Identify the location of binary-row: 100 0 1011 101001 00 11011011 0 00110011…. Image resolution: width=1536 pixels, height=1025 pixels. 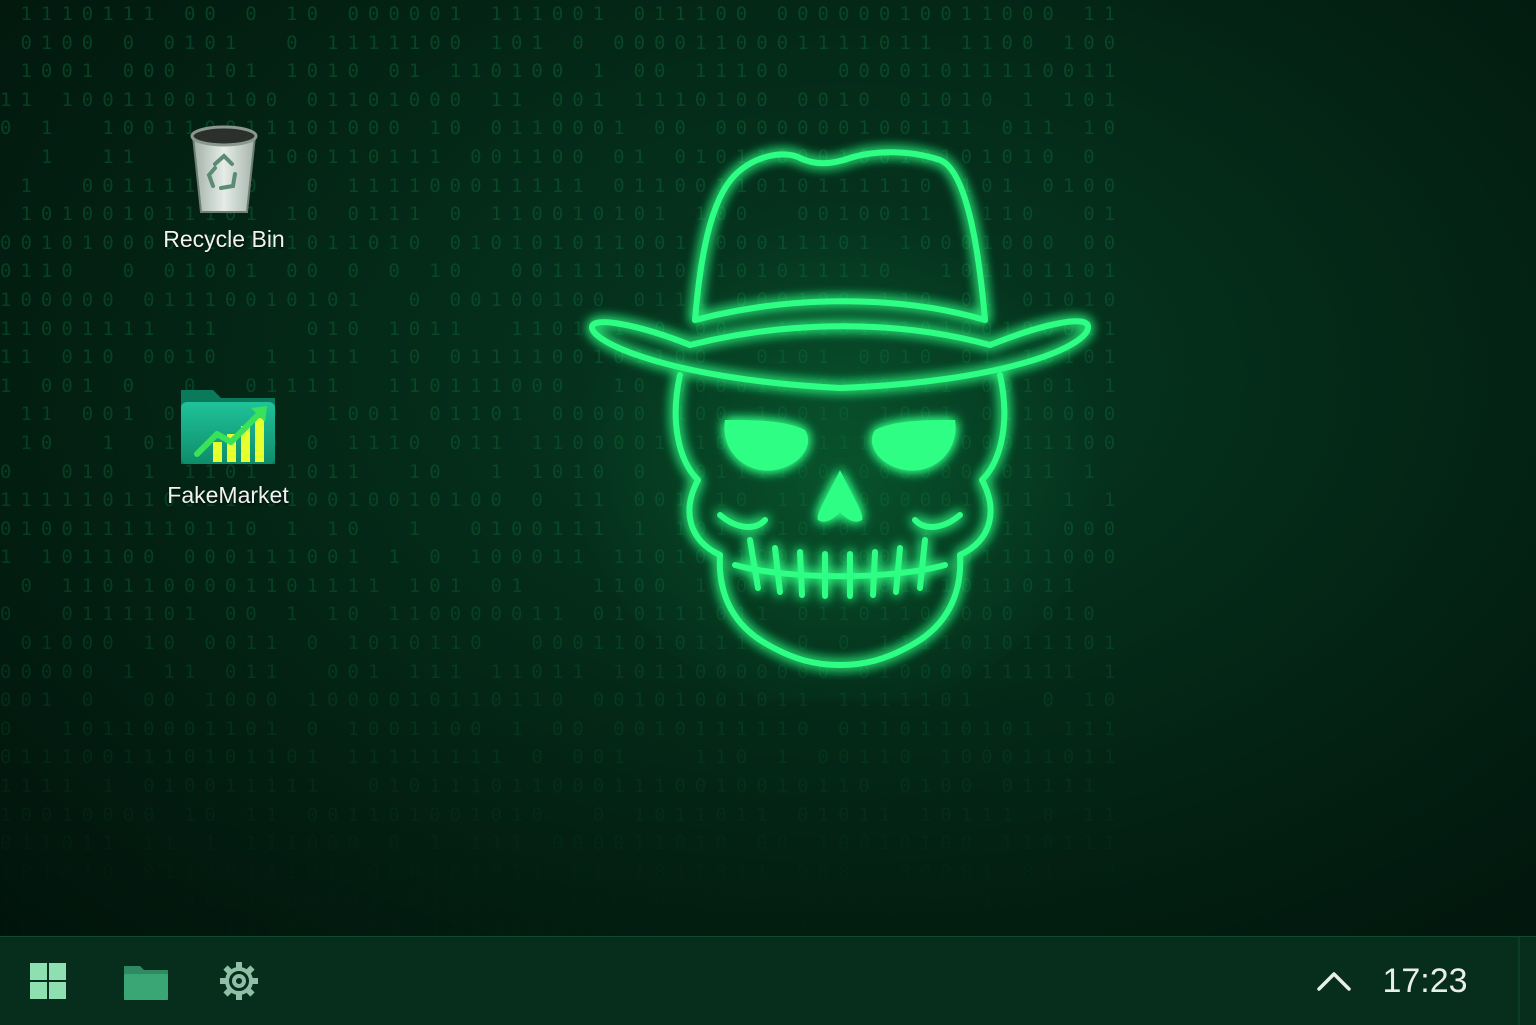
(562, 927).